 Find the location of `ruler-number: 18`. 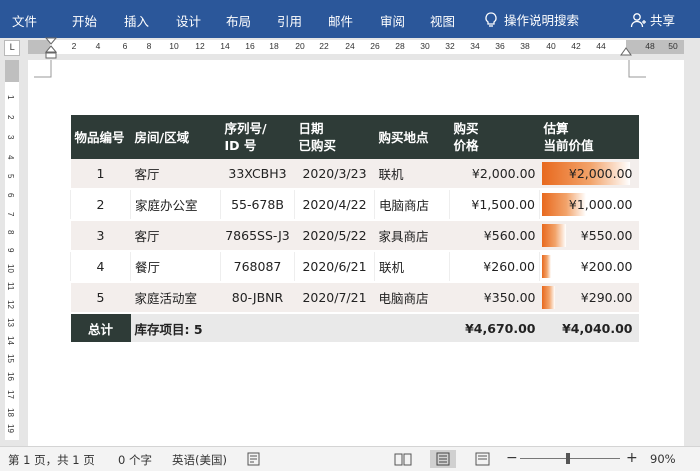

ruler-number: 18 is located at coordinates (10, 412).